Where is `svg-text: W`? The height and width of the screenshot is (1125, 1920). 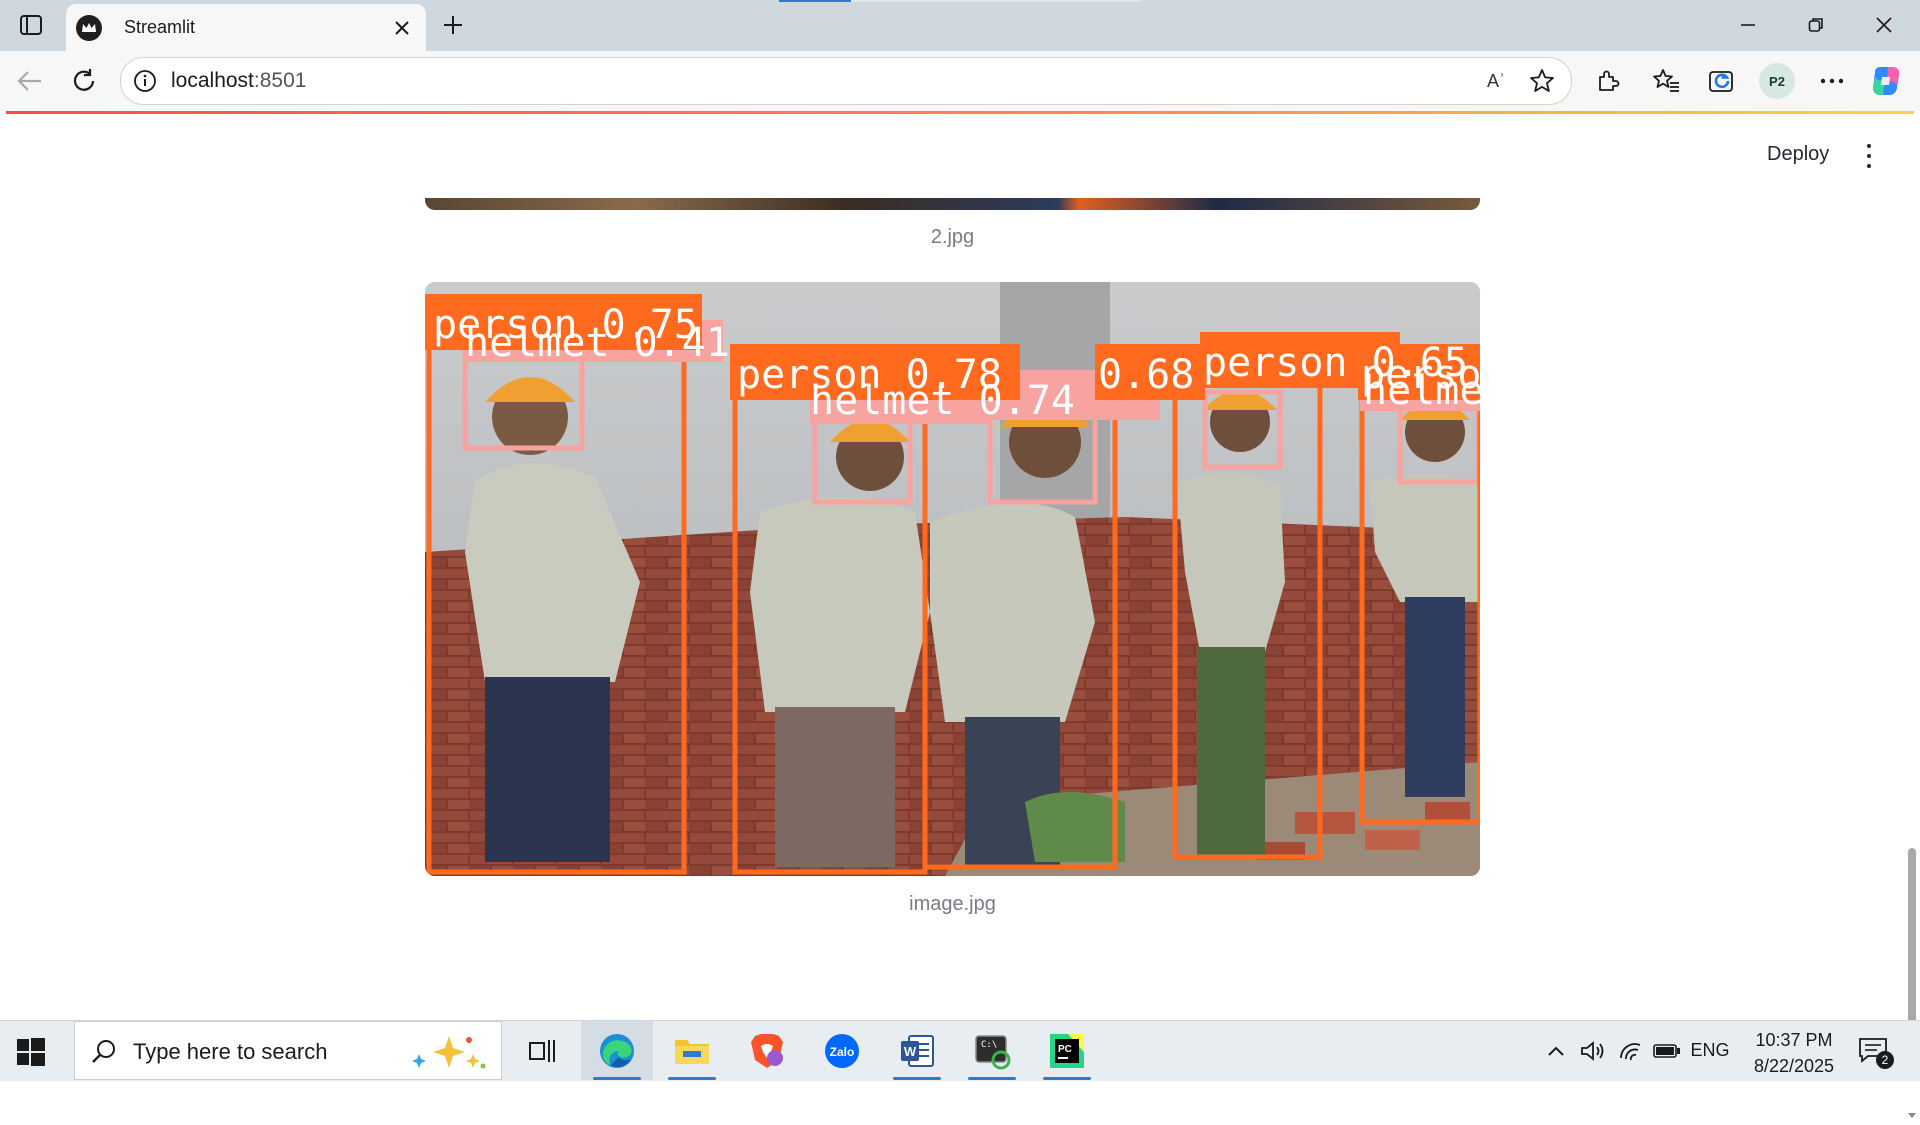
svg-text: W is located at coordinates (910, 1051).